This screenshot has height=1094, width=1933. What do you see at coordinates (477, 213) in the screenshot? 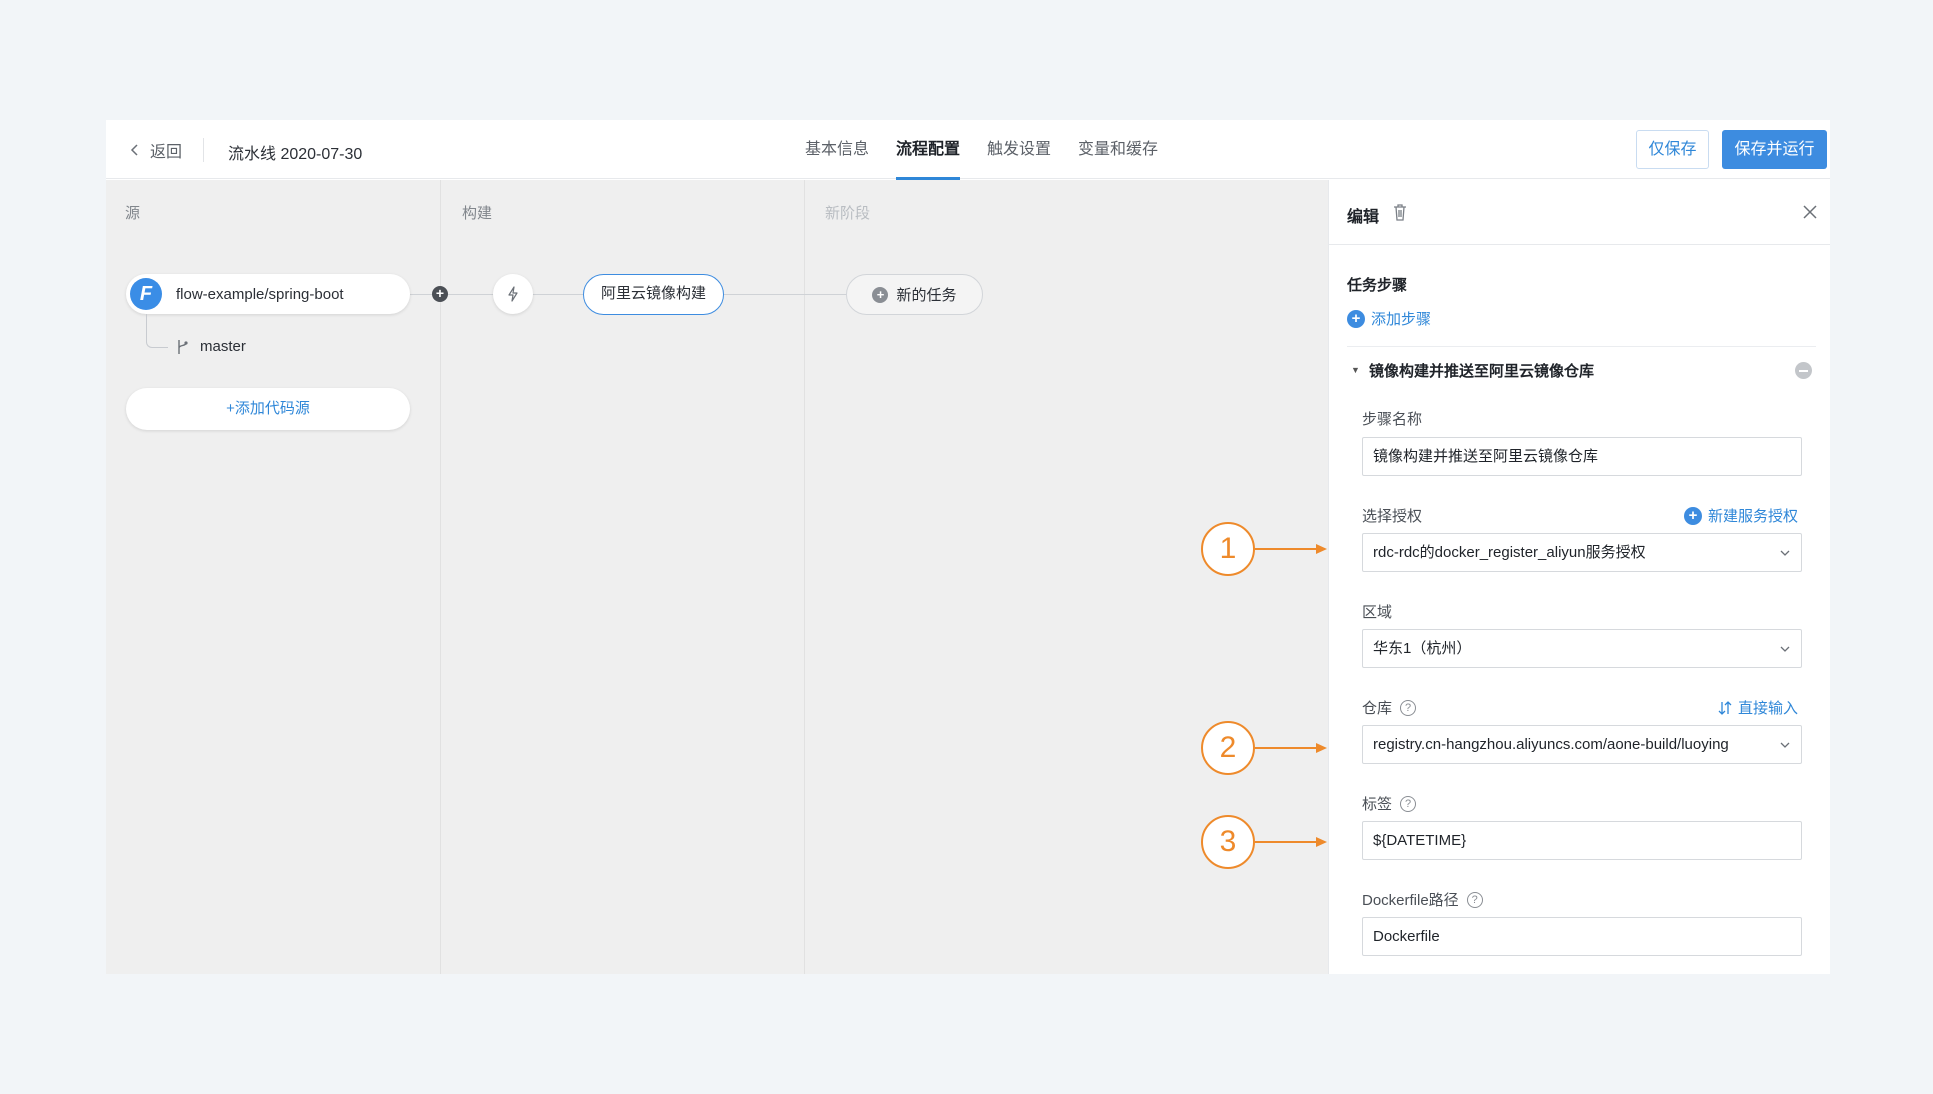
I see `stage-label-build: 构建` at bounding box center [477, 213].